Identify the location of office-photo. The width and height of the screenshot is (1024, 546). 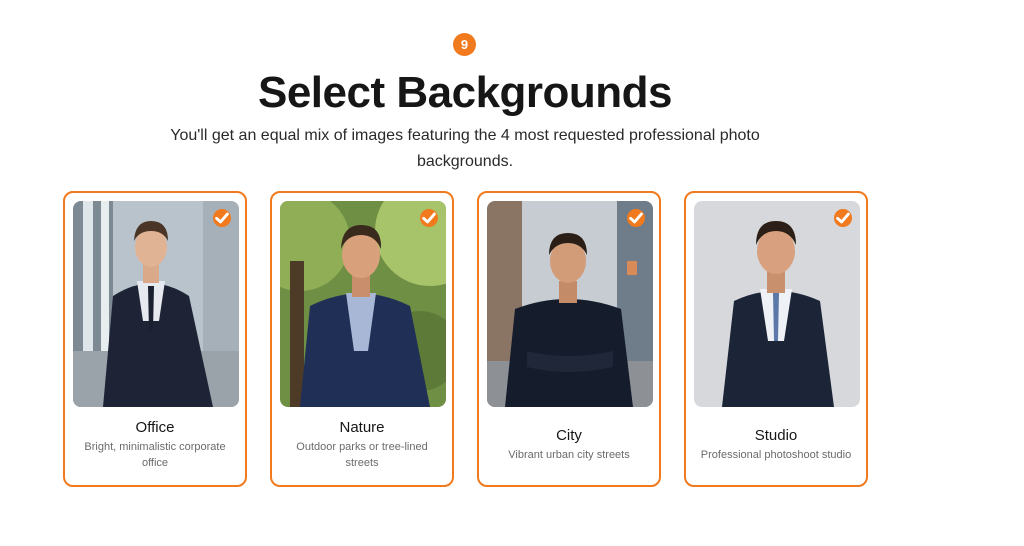
(156, 304).